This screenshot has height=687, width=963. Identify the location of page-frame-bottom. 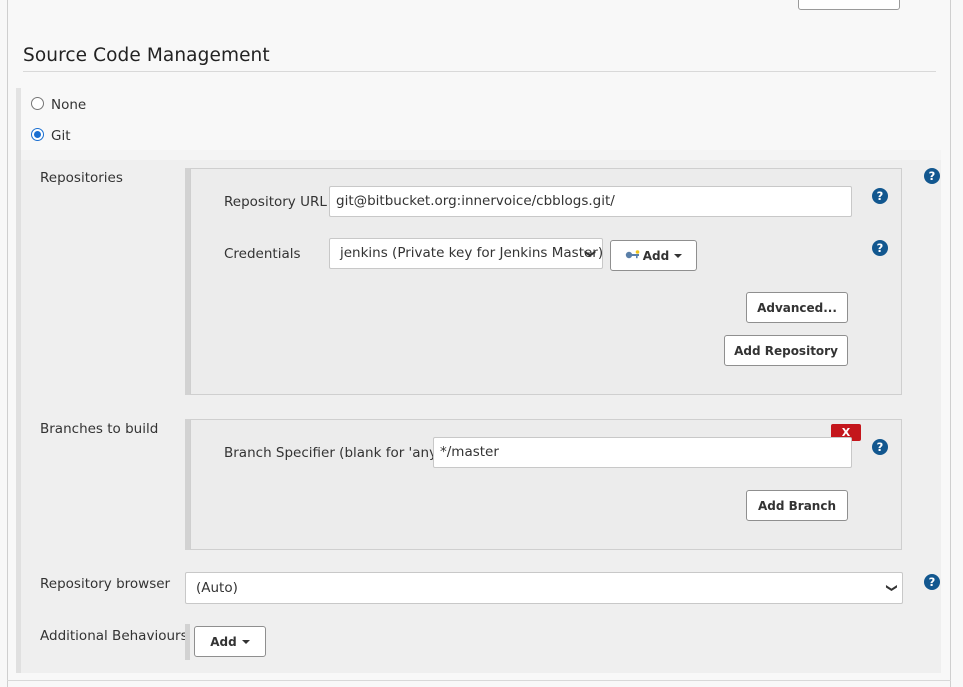
(479, 680).